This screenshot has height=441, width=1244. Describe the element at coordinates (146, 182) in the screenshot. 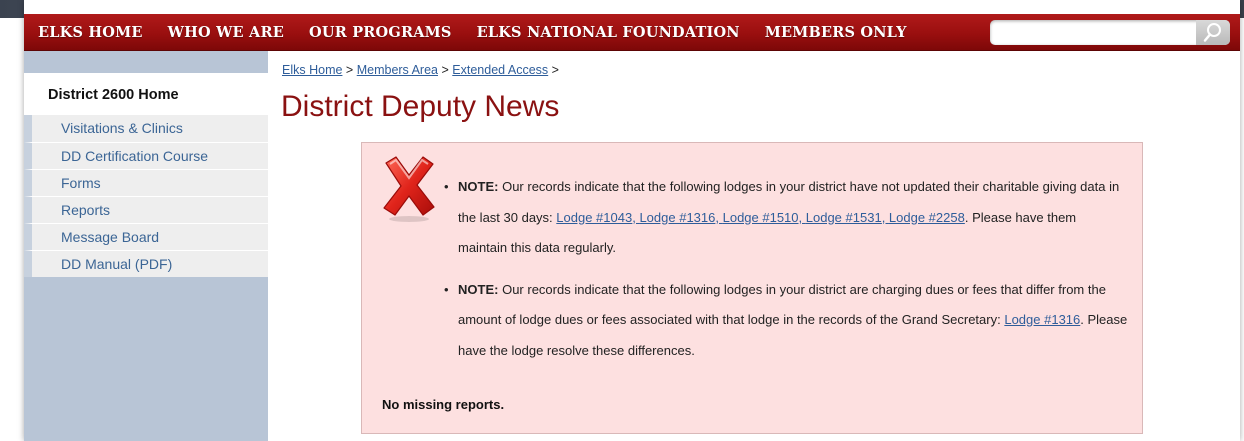

I see `sidebar-item-forms: Forms` at that location.